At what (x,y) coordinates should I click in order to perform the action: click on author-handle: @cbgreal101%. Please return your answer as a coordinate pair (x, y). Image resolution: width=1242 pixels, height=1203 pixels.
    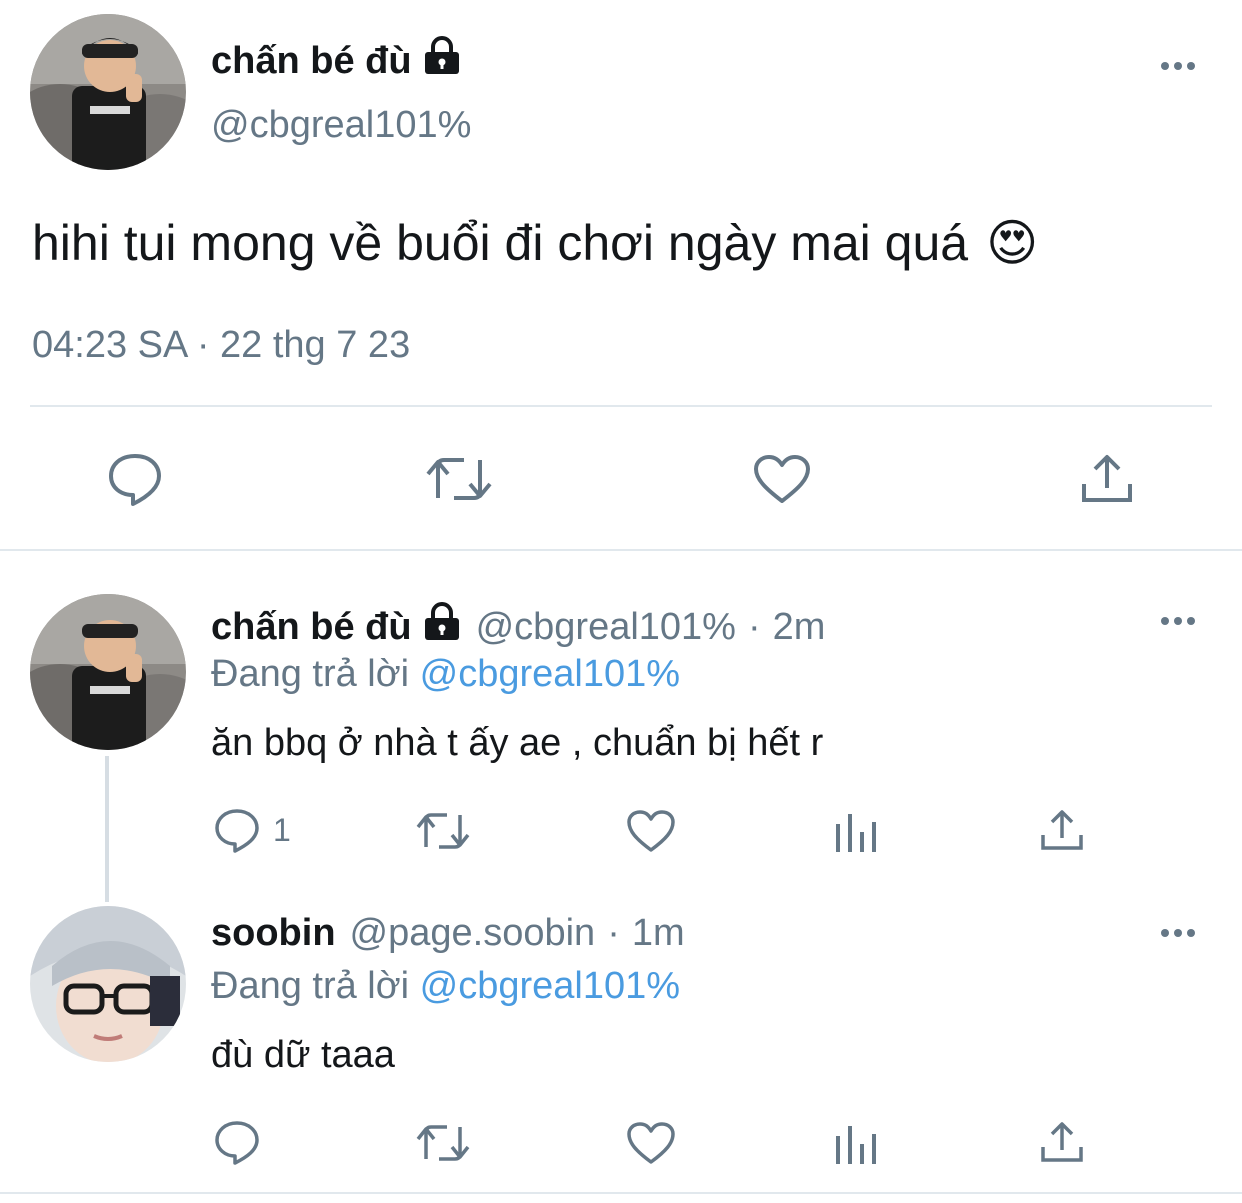
    Looking at the image, I should click on (341, 125).